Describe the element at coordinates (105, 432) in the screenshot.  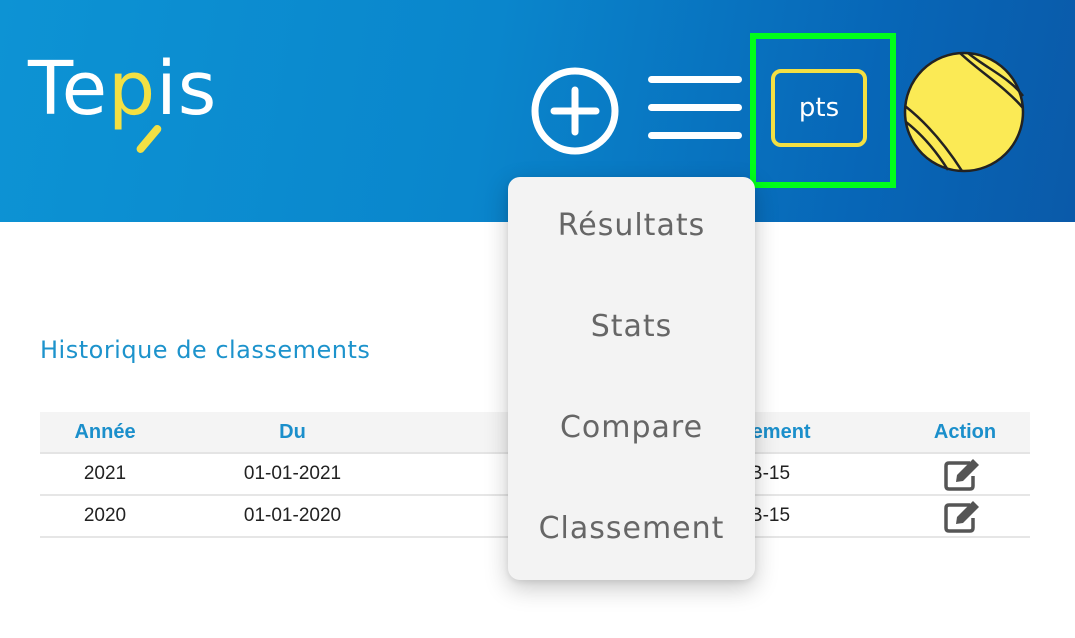
I see `header-annee: Année` at that location.